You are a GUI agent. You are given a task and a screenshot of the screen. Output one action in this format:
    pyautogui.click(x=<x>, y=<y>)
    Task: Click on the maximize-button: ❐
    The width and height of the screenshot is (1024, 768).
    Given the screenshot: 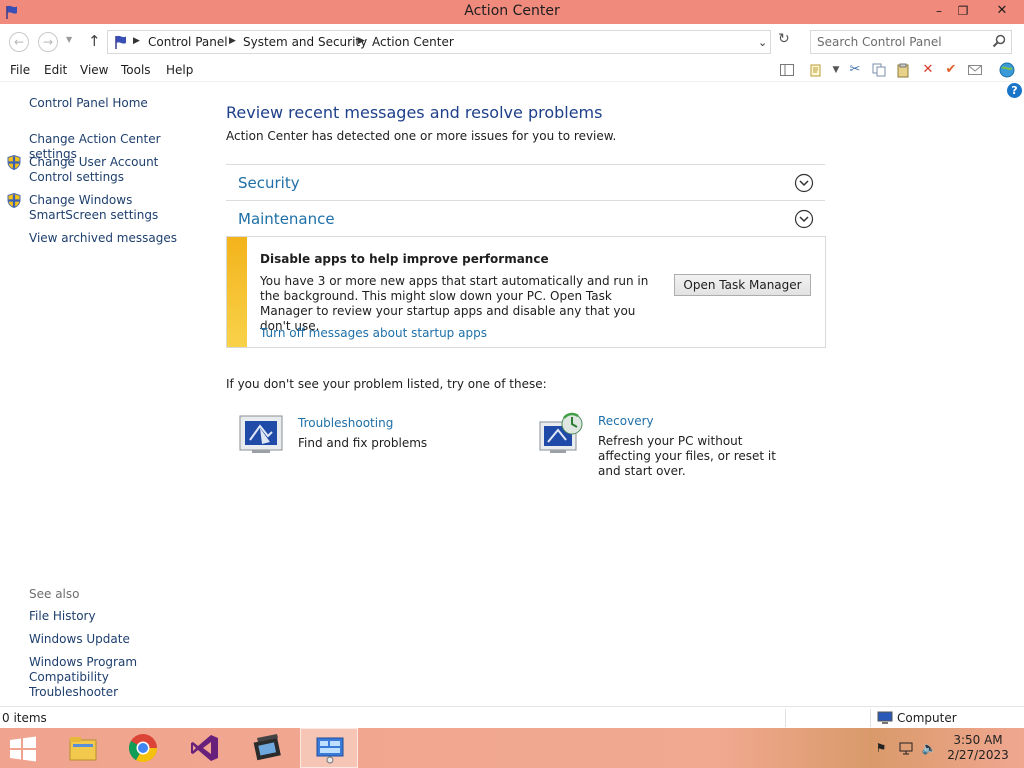 What is the action you would take?
    pyautogui.click(x=963, y=11)
    